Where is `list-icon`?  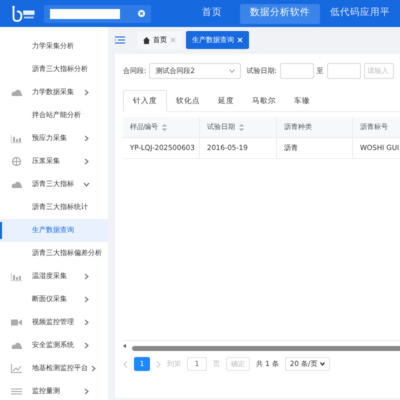 list-icon is located at coordinates (16, 391).